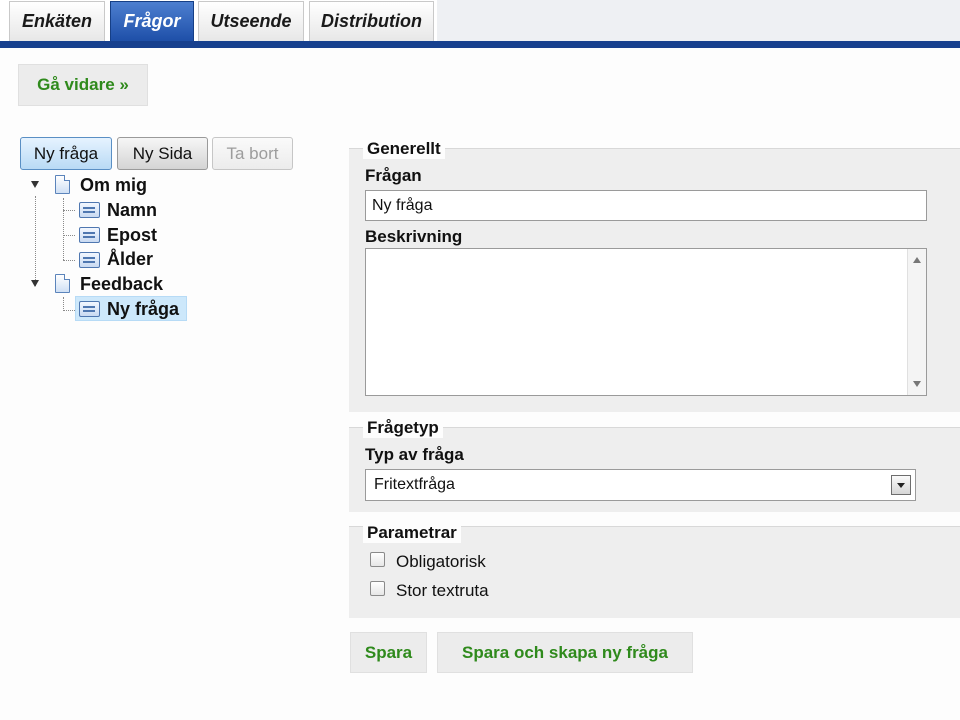 This screenshot has height=720, width=960. What do you see at coordinates (916, 322) in the screenshot?
I see `description-scrollbar` at bounding box center [916, 322].